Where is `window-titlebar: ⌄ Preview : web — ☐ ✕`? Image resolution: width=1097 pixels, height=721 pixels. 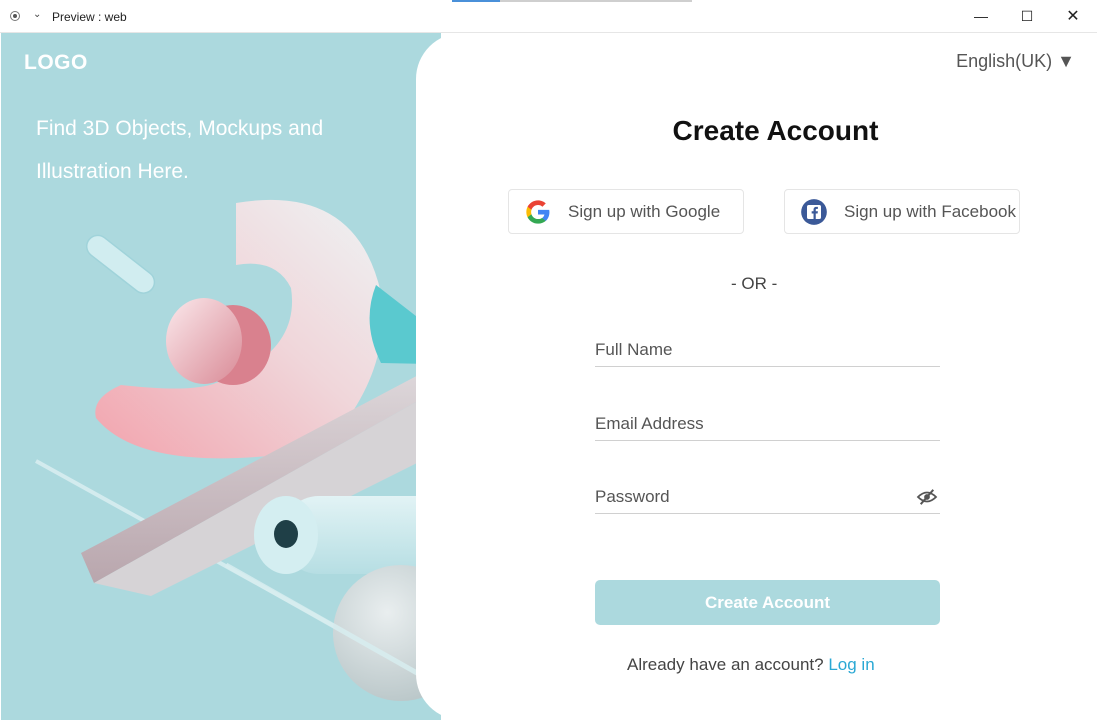
window-titlebar: ⌄ Preview : web — ☐ ✕ is located at coordinates (548, 16).